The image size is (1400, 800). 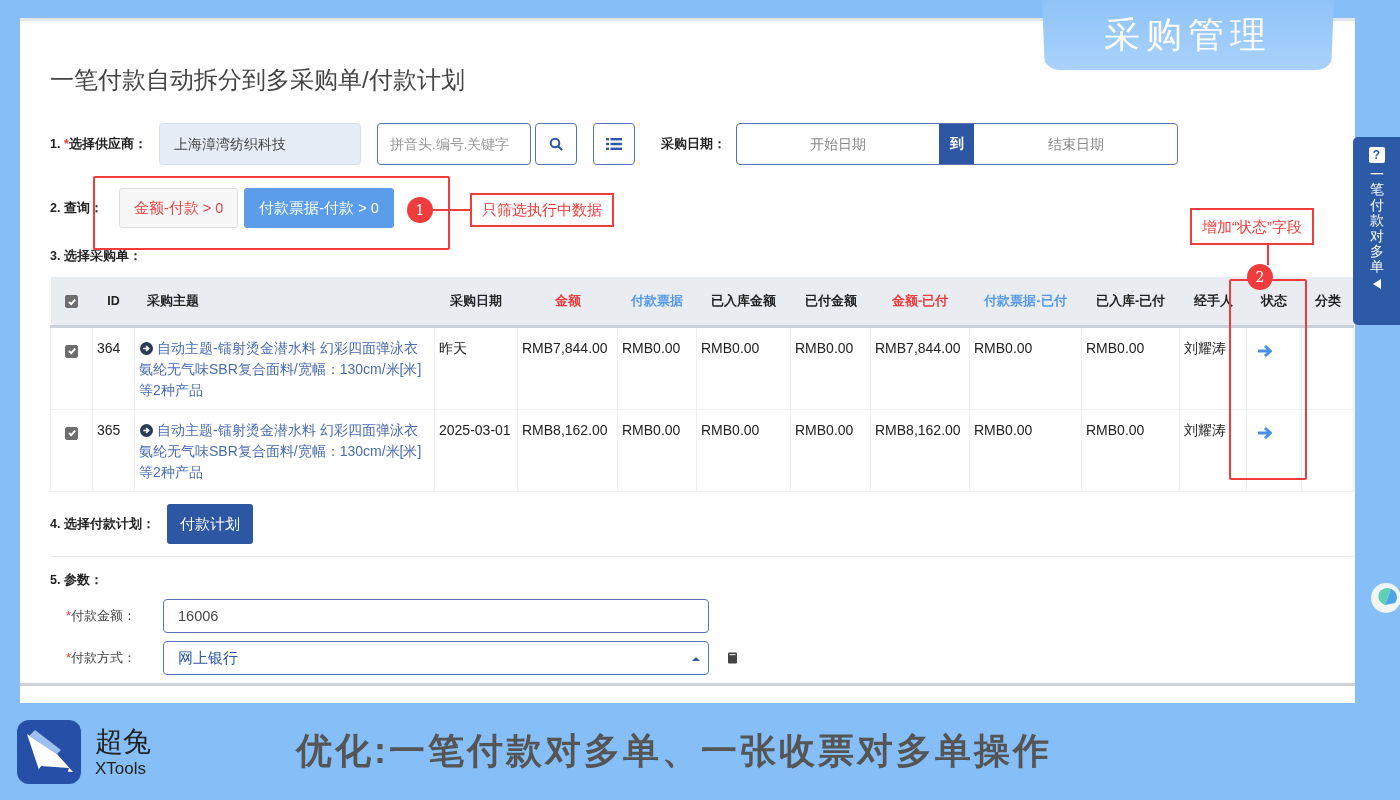 I want to click on column-header: 采购主题, so click(x=284, y=302).